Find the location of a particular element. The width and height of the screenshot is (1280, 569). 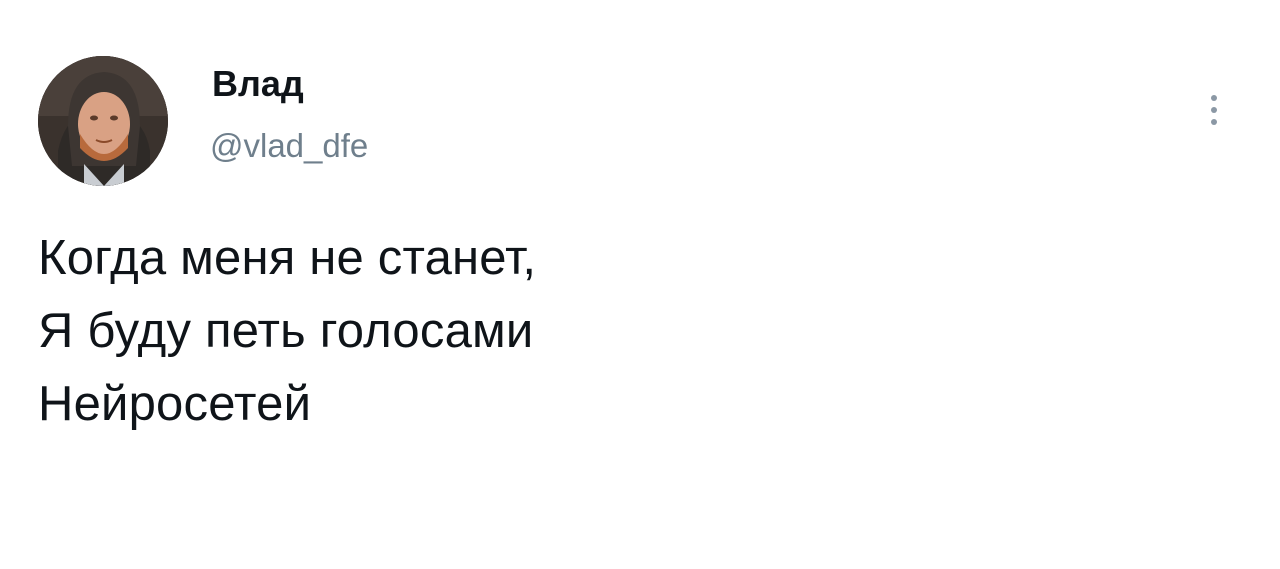

tweet-text-line: Я буду петь голосами is located at coordinates (286, 331).